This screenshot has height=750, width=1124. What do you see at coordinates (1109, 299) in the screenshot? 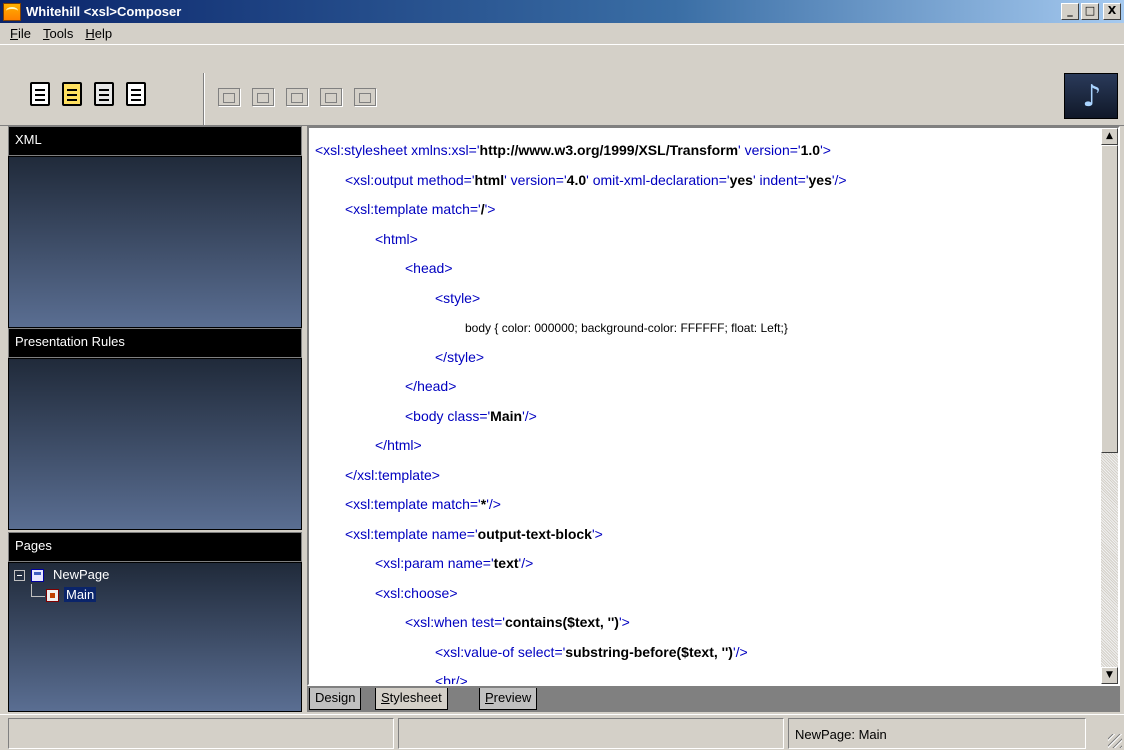
I see `scroll-thumb` at bounding box center [1109, 299].